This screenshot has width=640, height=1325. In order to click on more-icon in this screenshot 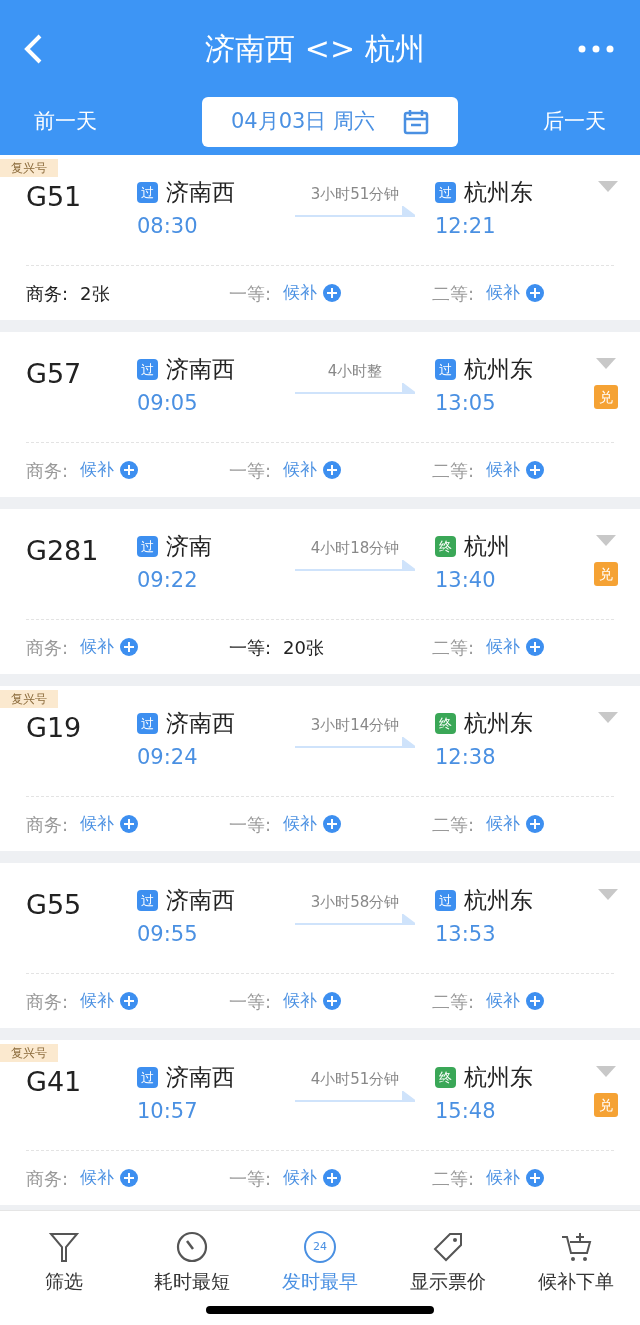, I will do `click(596, 48)`.